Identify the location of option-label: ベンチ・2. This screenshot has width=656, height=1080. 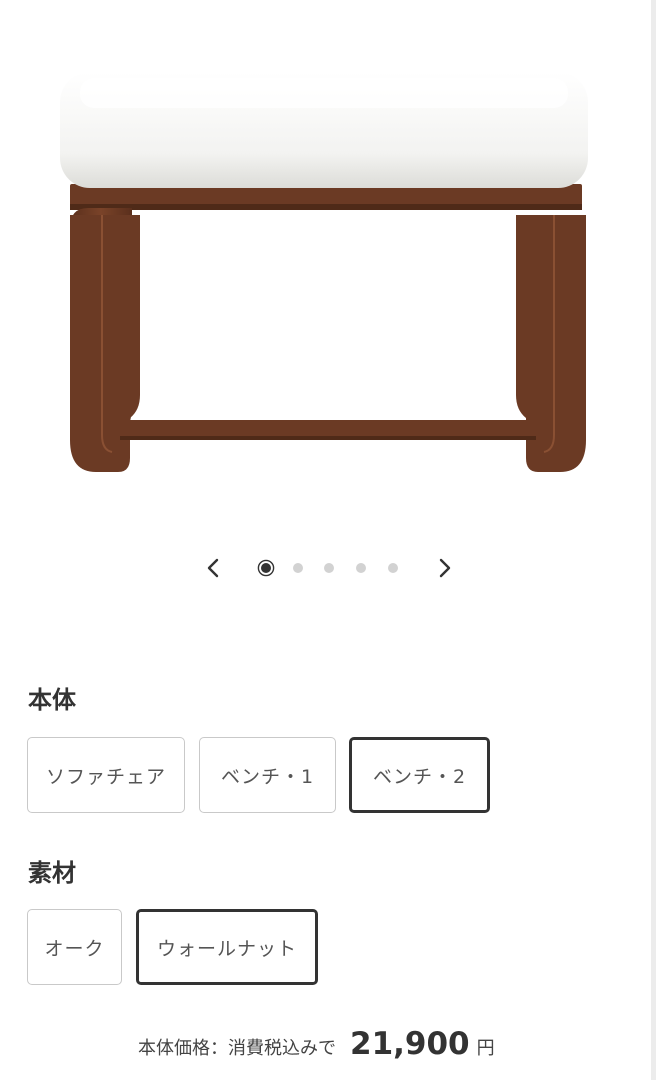
(419, 776).